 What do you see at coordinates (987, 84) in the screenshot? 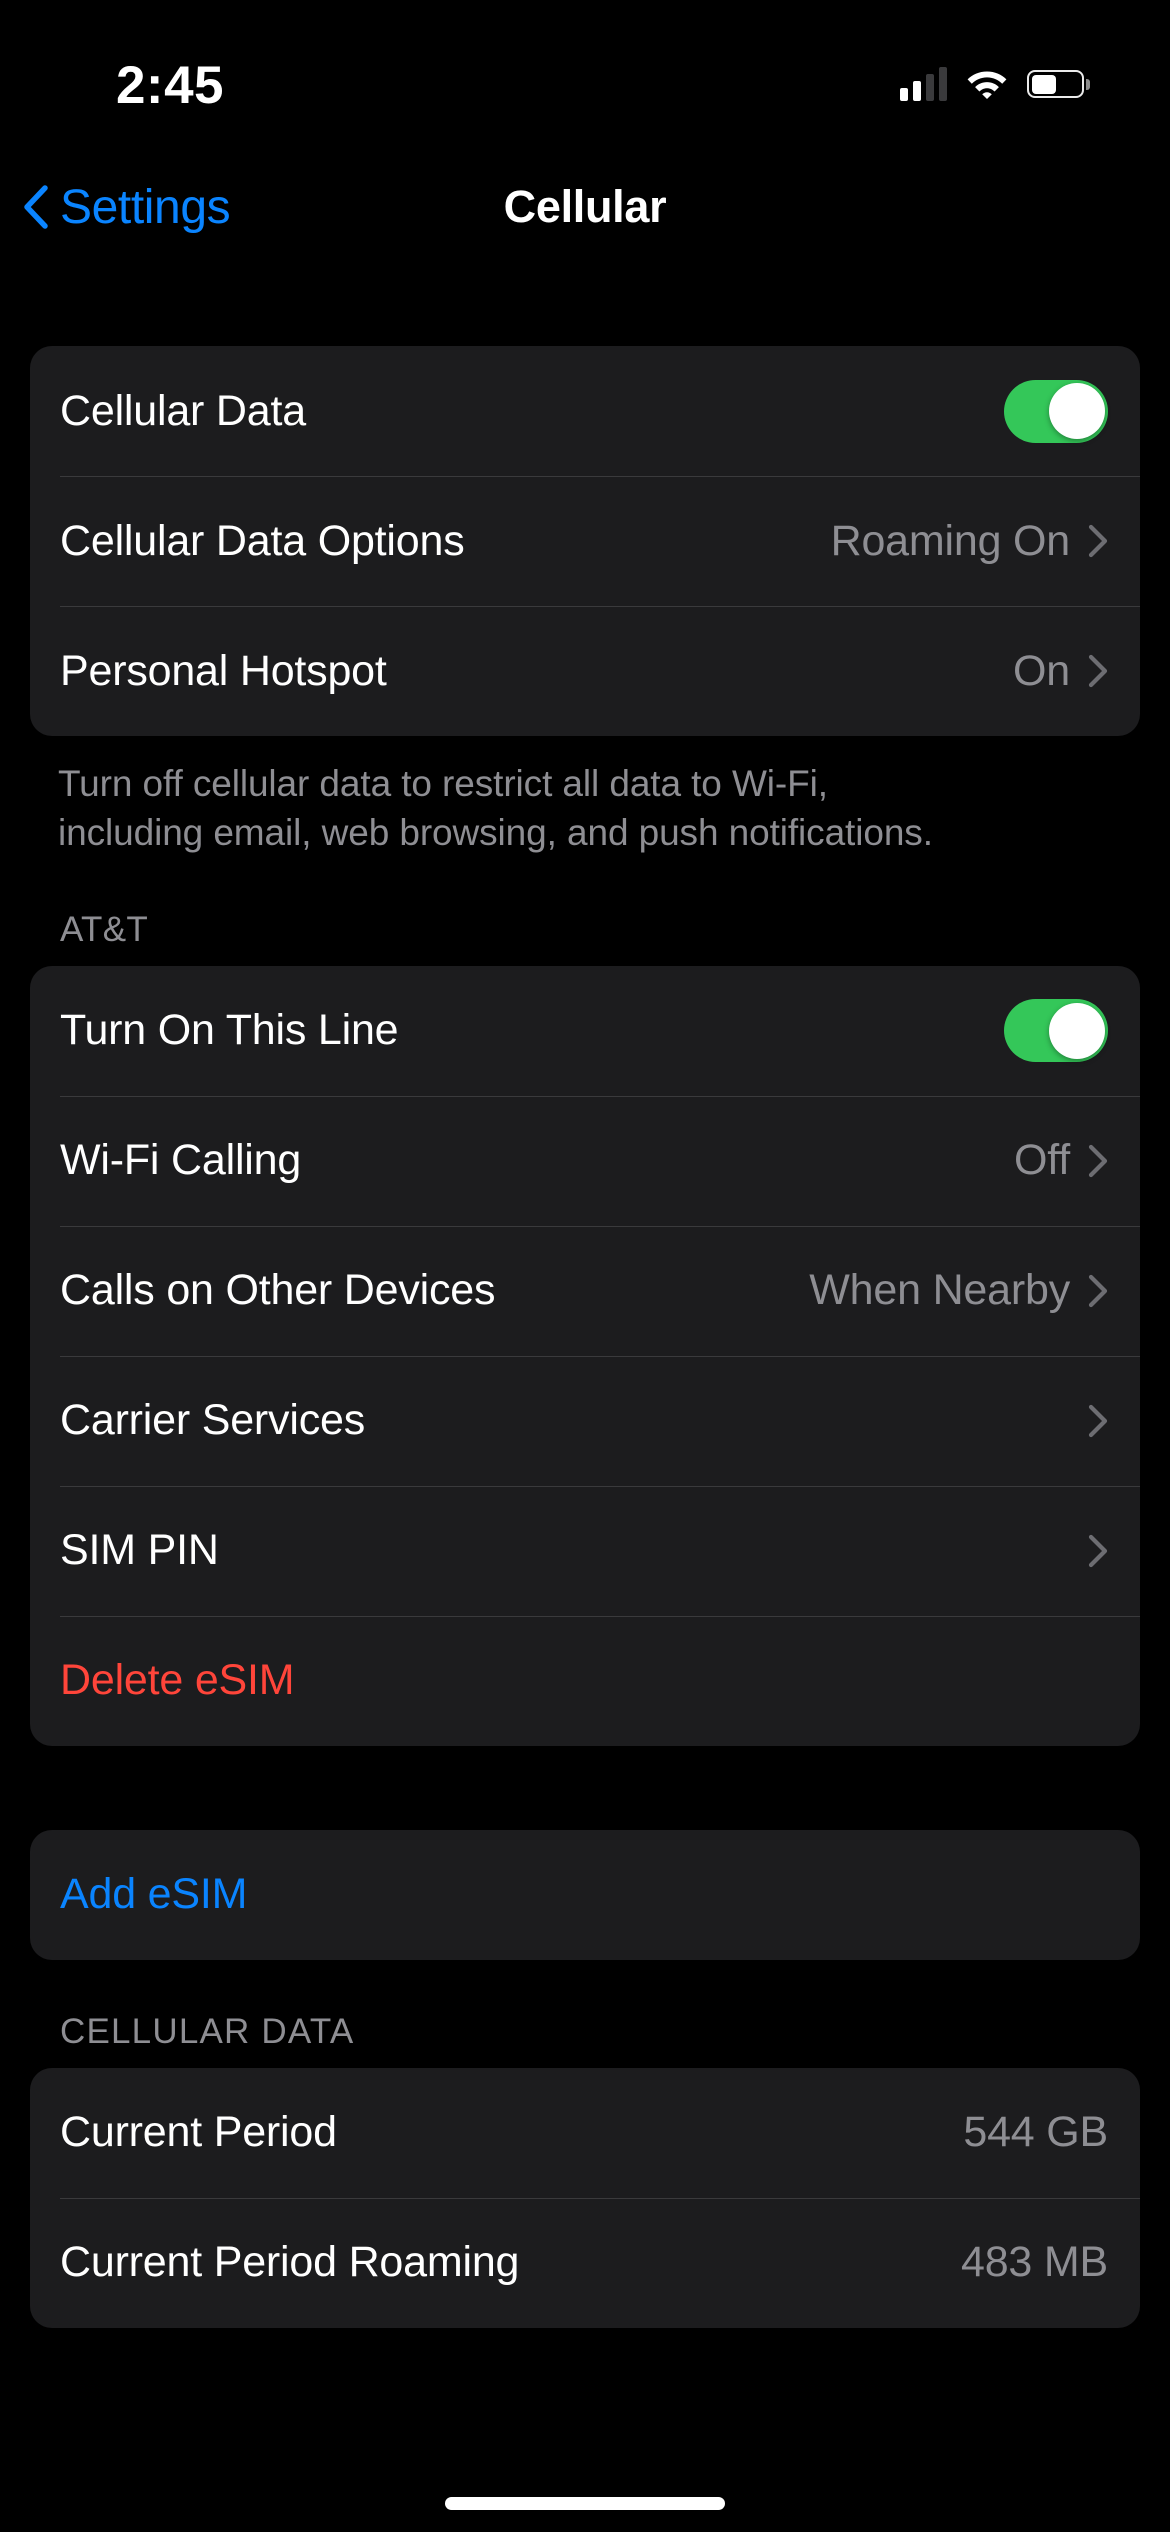
I see `wifi-icon` at bounding box center [987, 84].